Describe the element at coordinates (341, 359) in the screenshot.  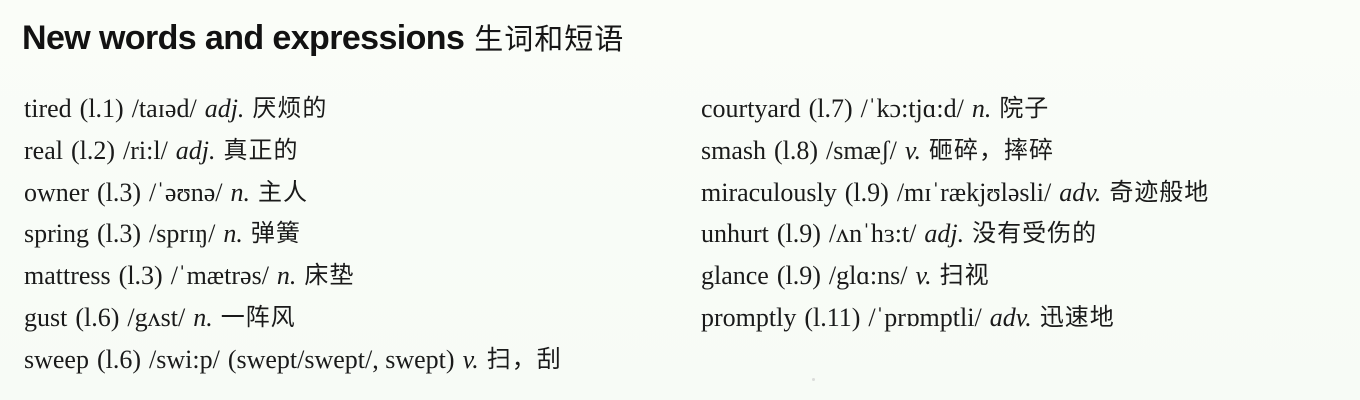
I see `verb-forms: (swept/swept/, swept)` at that location.